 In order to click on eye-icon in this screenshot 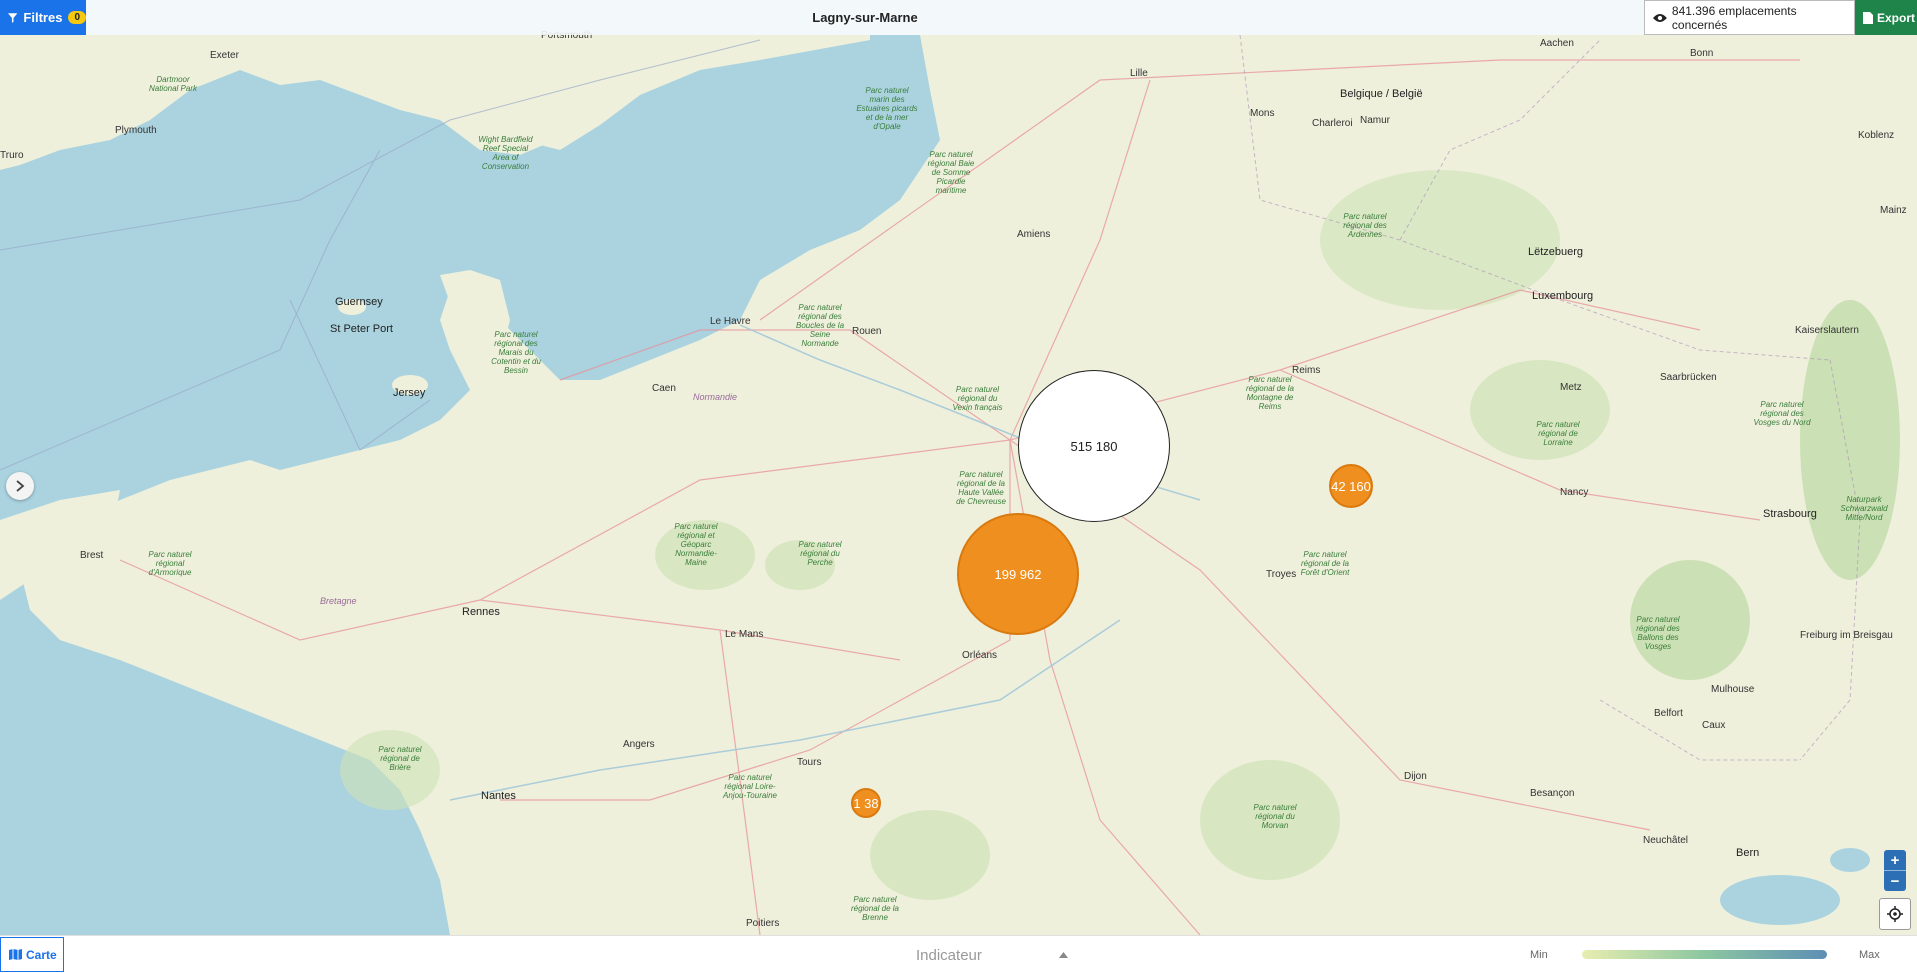, I will do `click(1660, 17)`.